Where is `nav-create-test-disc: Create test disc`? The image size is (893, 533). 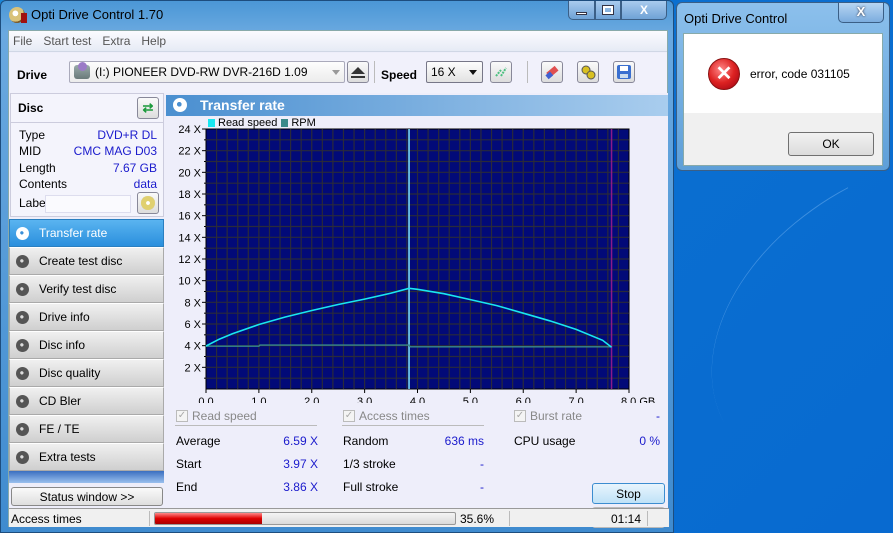
nav-create-test-disc: Create test disc is located at coordinates (86, 261).